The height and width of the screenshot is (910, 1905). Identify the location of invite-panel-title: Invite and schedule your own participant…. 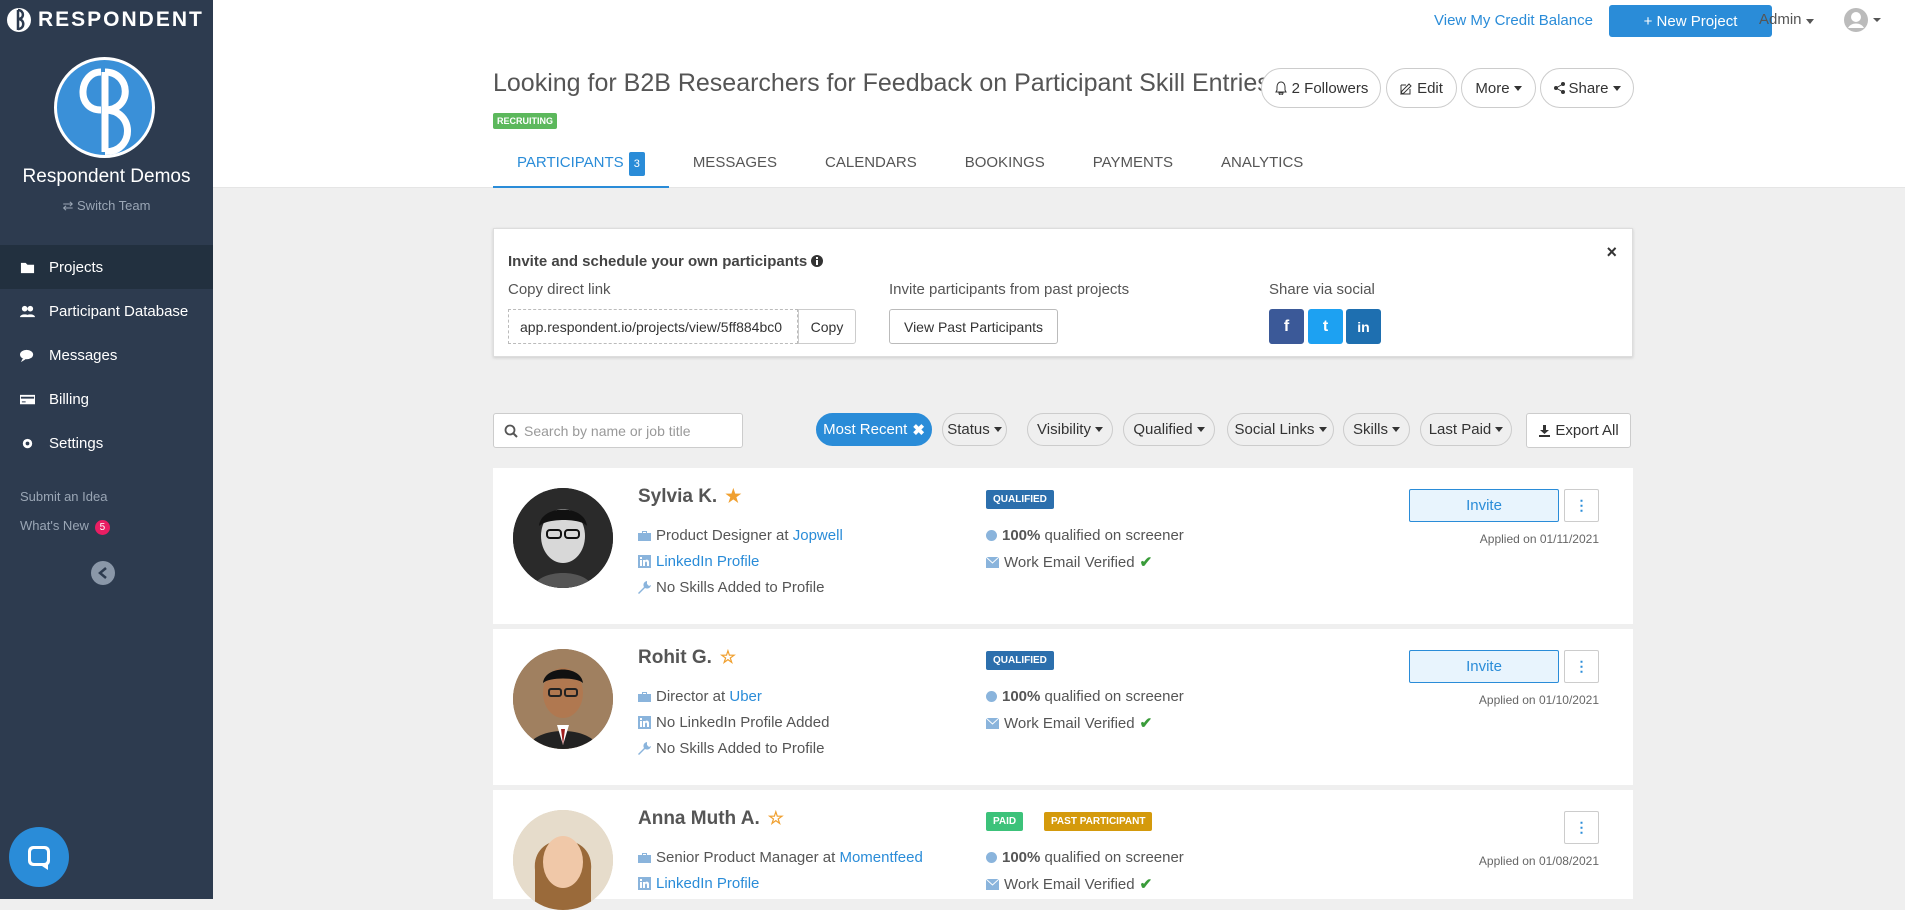
(666, 261).